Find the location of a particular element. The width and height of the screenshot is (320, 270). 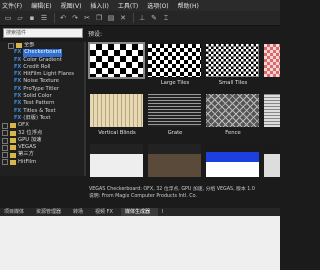

window-tab: I is located at coordinates (164, 212).